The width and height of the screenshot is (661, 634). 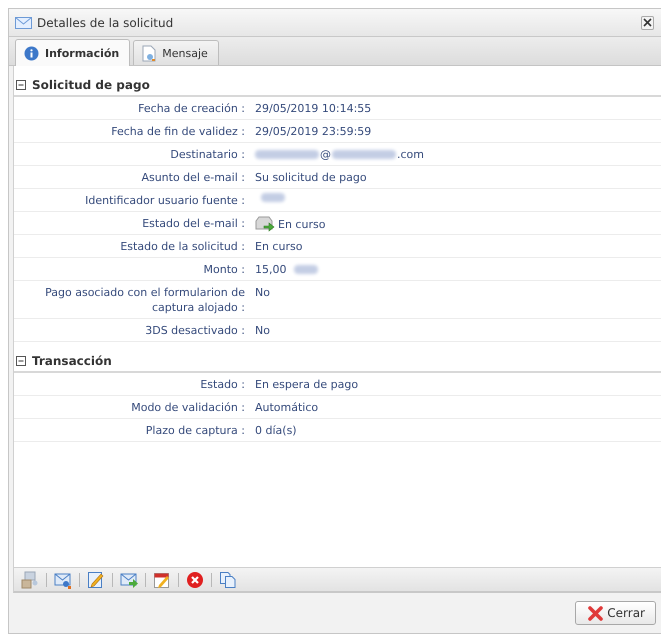 I want to click on field-value: En espera de pago, so click(x=306, y=384).